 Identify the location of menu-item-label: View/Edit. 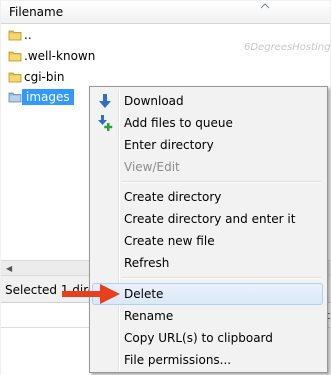
(152, 167).